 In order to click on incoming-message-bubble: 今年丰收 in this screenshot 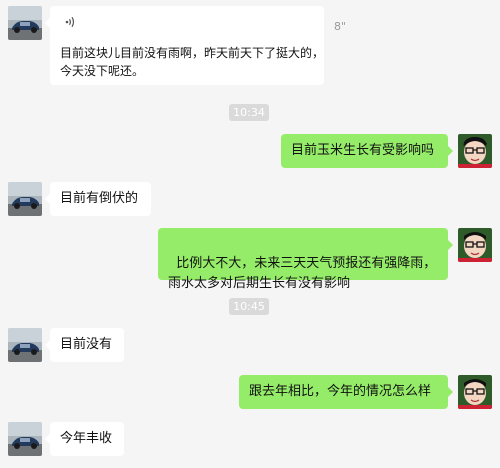, I will do `click(84, 439)`.